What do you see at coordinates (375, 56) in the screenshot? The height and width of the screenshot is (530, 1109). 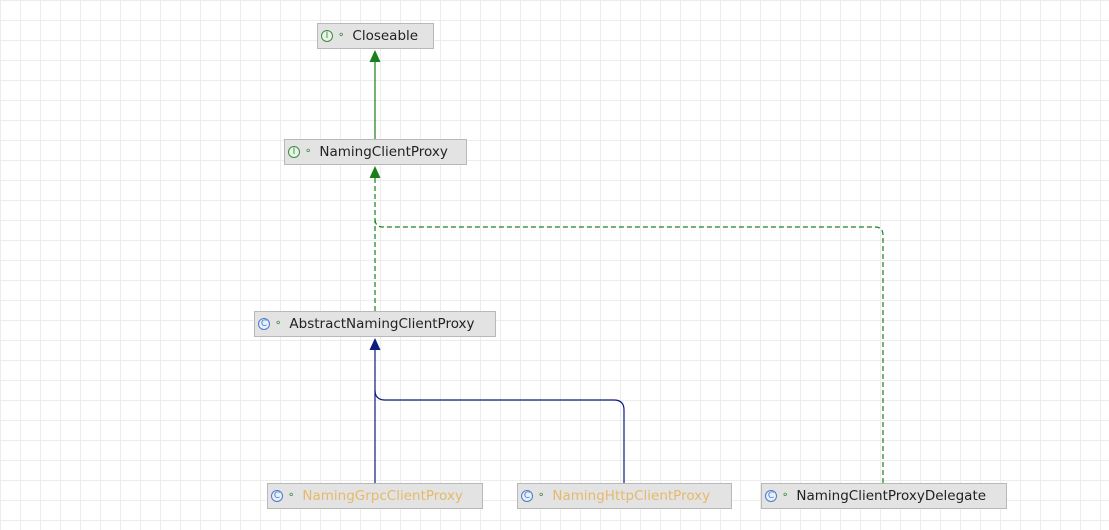 I see `arrowhead-closeable` at bounding box center [375, 56].